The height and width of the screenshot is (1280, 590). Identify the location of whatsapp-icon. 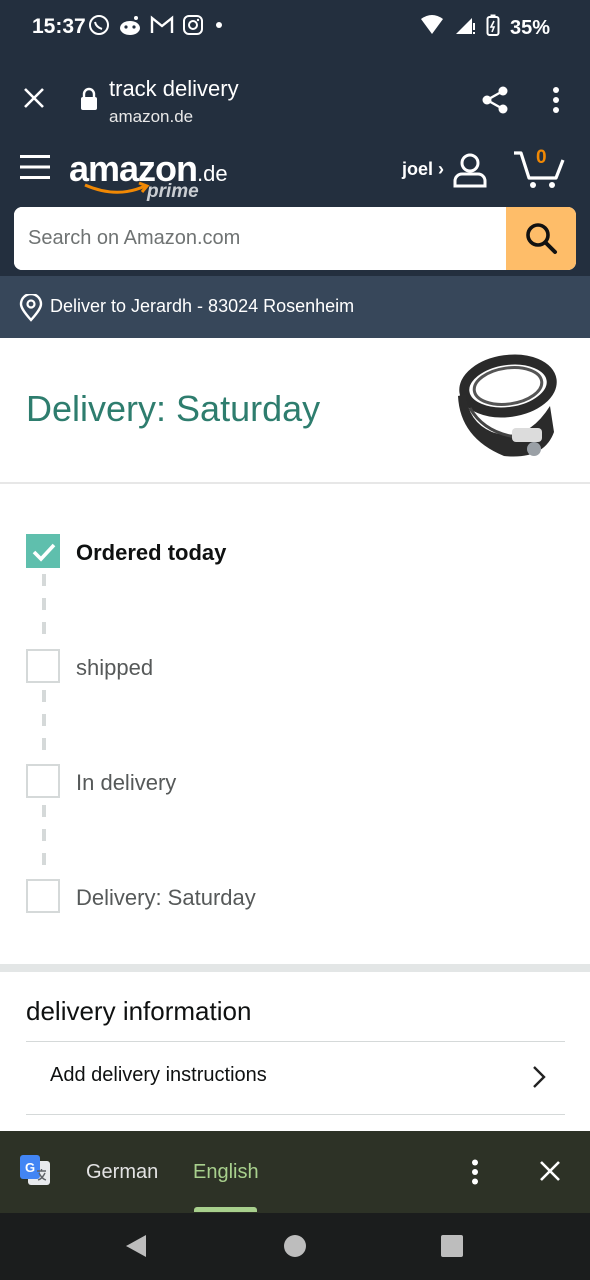
(99, 27).